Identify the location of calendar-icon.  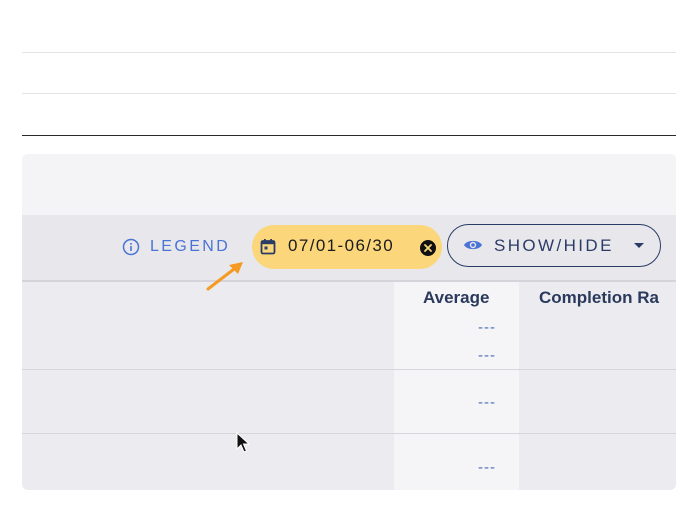
(268, 247).